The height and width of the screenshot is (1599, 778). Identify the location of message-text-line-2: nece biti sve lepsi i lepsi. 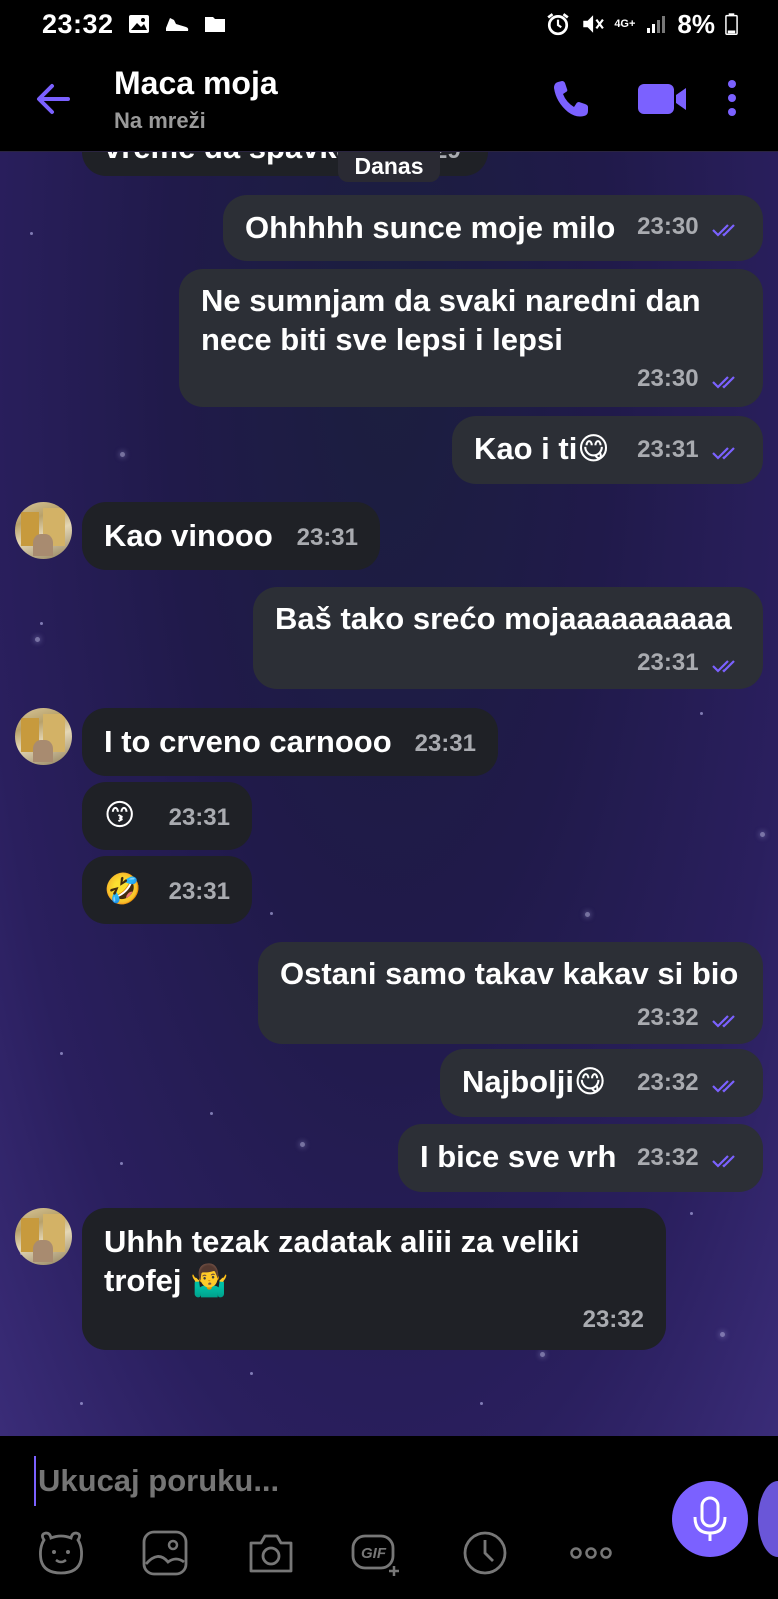
(382, 339).